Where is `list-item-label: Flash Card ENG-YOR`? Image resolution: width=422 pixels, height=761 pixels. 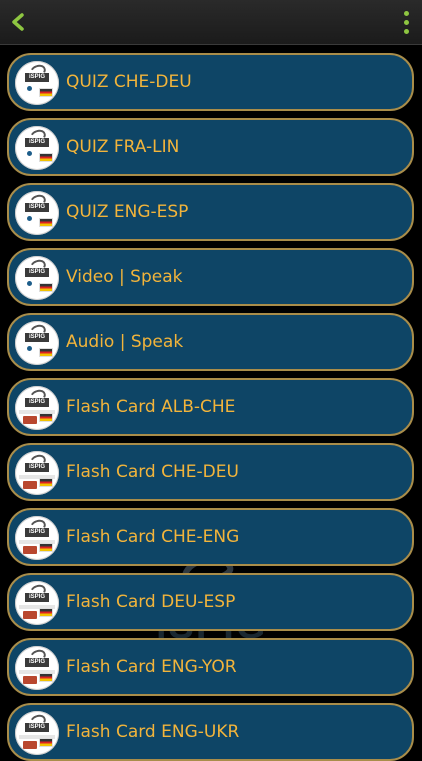
list-item-label: Flash Card ENG-YOR is located at coordinates (151, 667).